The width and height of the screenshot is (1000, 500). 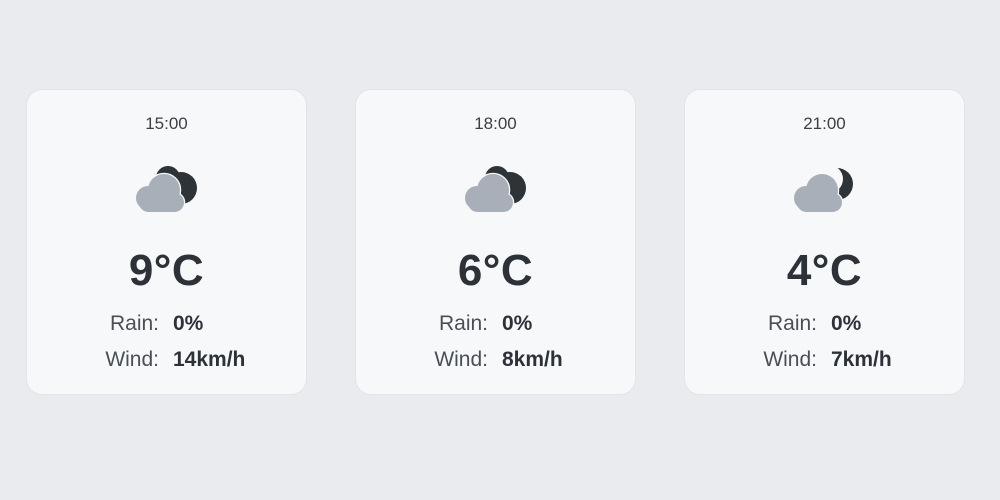 I want to click on forecast-time: 18:00, so click(x=495, y=123).